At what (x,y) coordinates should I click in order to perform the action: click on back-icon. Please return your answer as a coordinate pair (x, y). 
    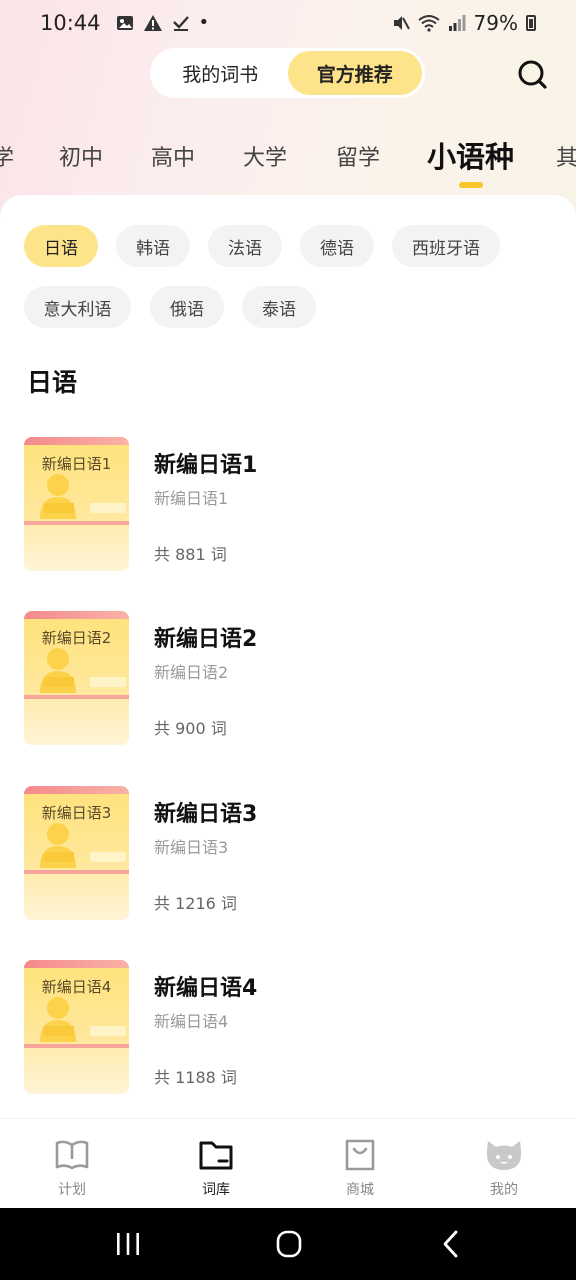
    Looking at the image, I should click on (450, 1244).